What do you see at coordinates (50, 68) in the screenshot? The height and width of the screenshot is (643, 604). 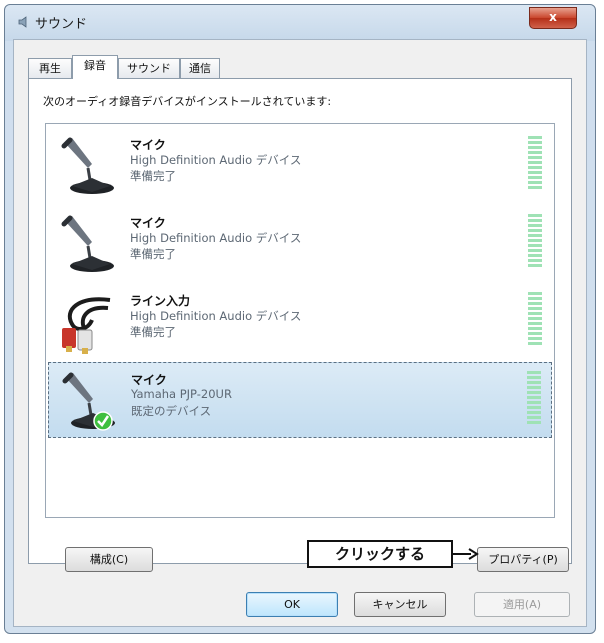 I see `tab-playback: 再生` at bounding box center [50, 68].